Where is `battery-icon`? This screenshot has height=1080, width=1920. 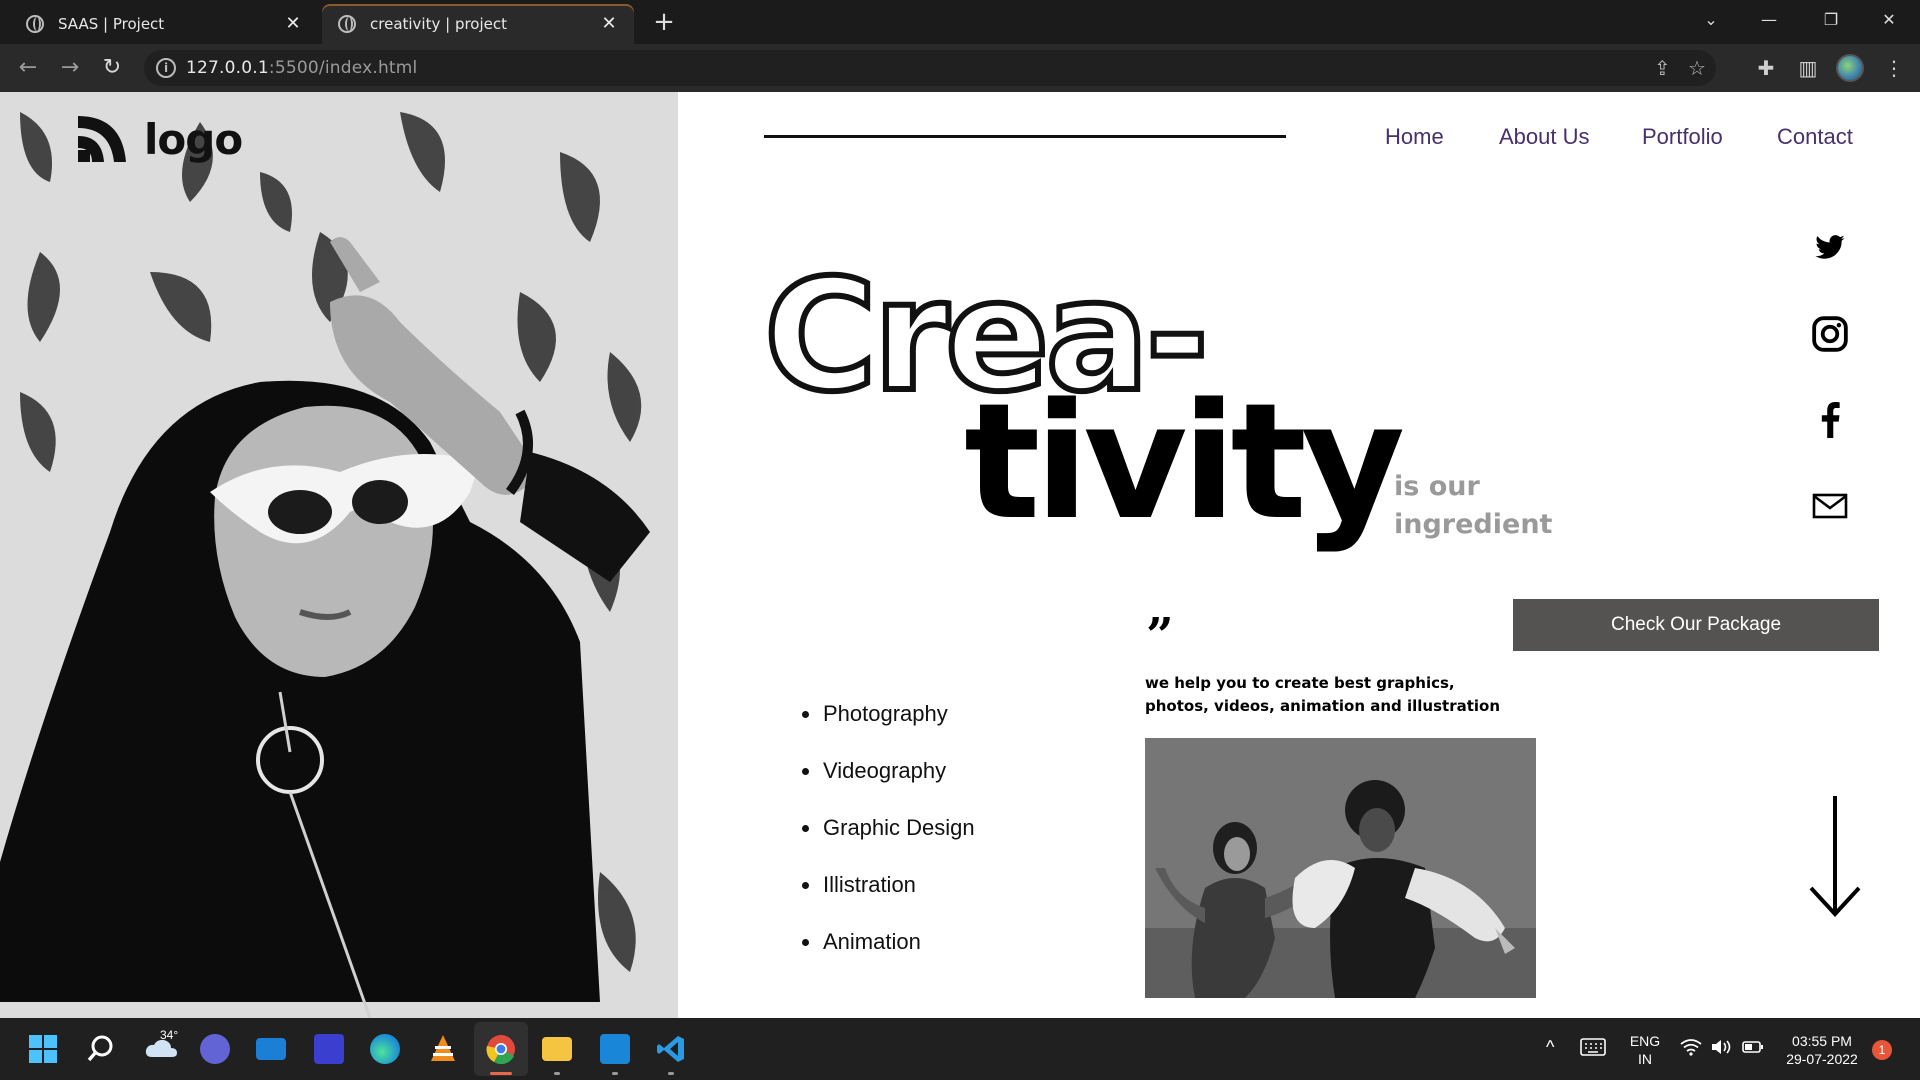
battery-icon is located at coordinates (1753, 1049).